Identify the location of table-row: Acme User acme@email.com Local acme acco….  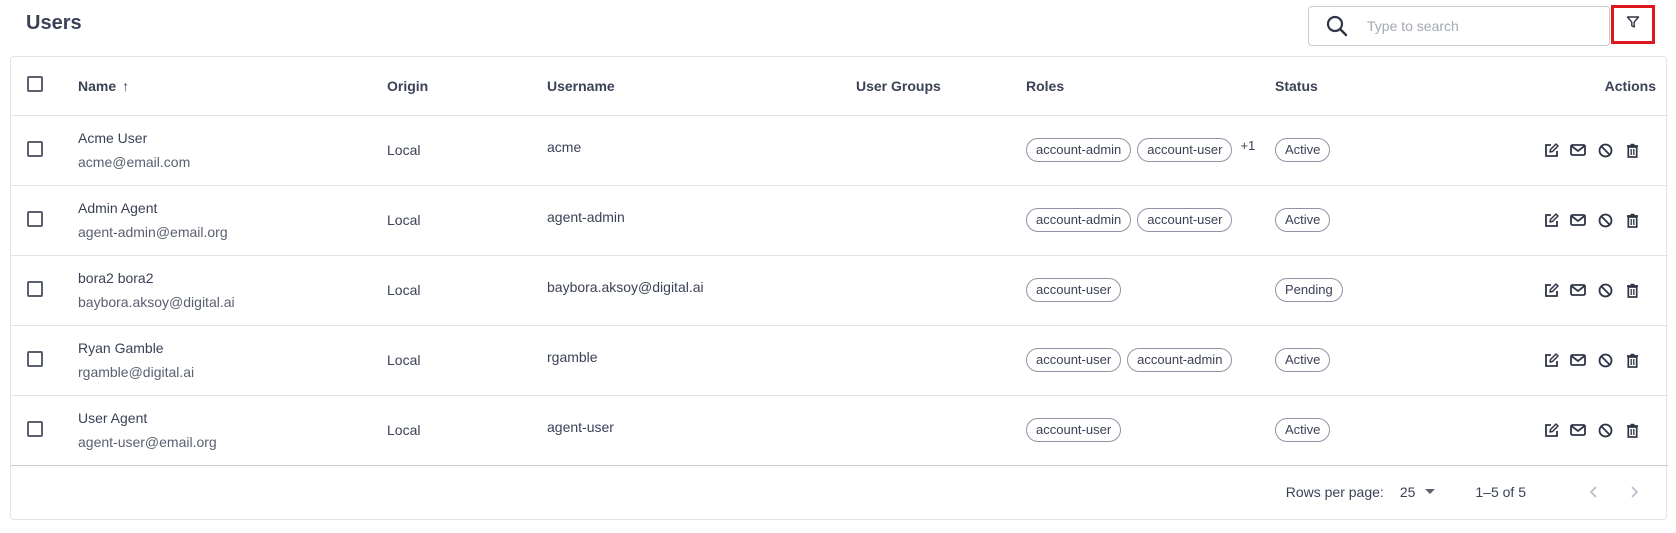
(839, 150).